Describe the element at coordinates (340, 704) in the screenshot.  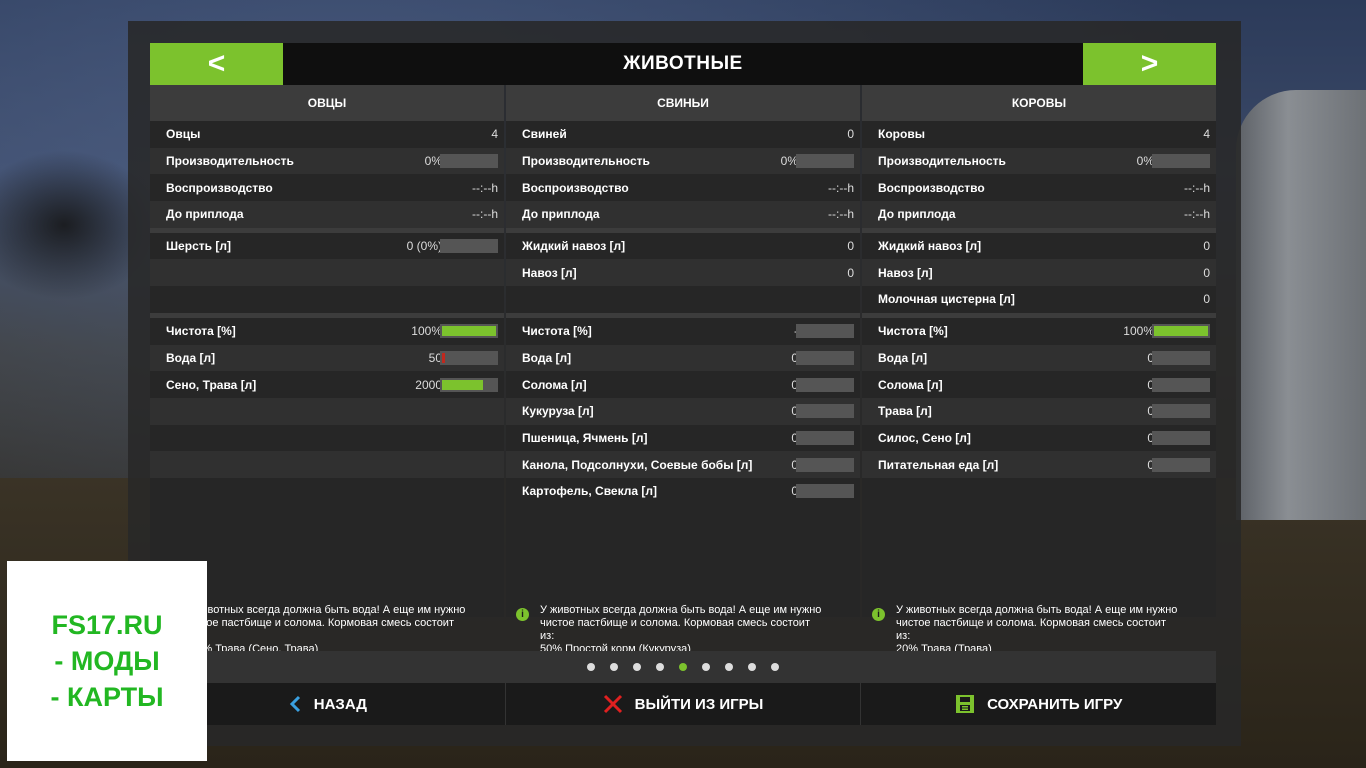
I see `back-button-label: НАЗАД` at that location.